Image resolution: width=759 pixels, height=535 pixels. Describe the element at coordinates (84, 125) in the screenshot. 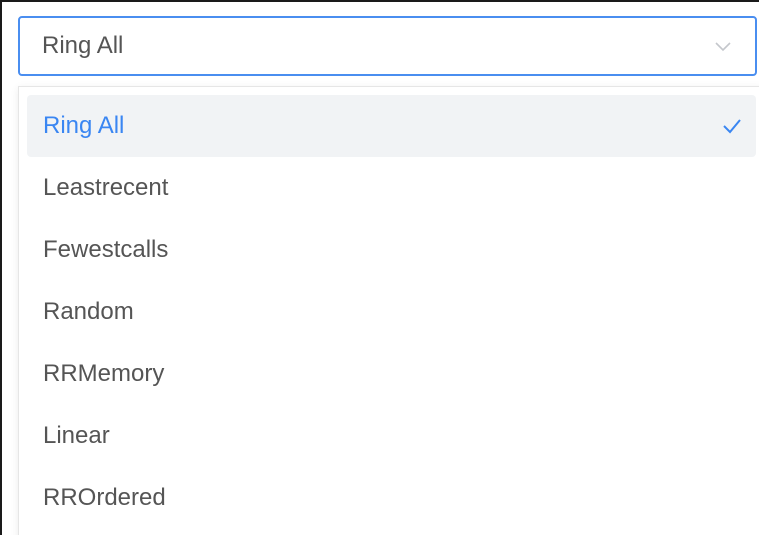

I see `option-label: Ring All` at that location.